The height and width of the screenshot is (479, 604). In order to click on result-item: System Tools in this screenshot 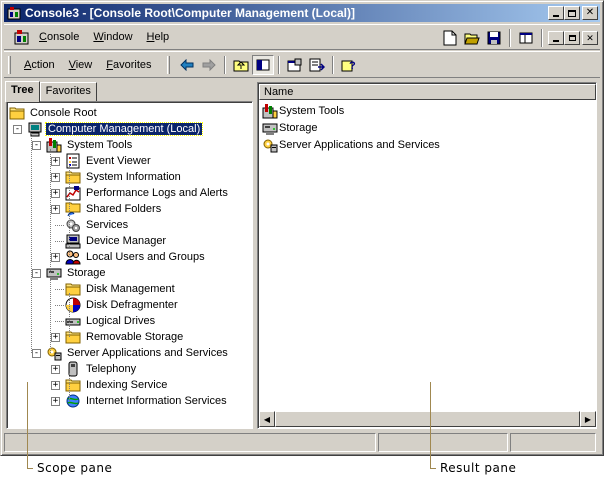, I will do `click(303, 110)`.